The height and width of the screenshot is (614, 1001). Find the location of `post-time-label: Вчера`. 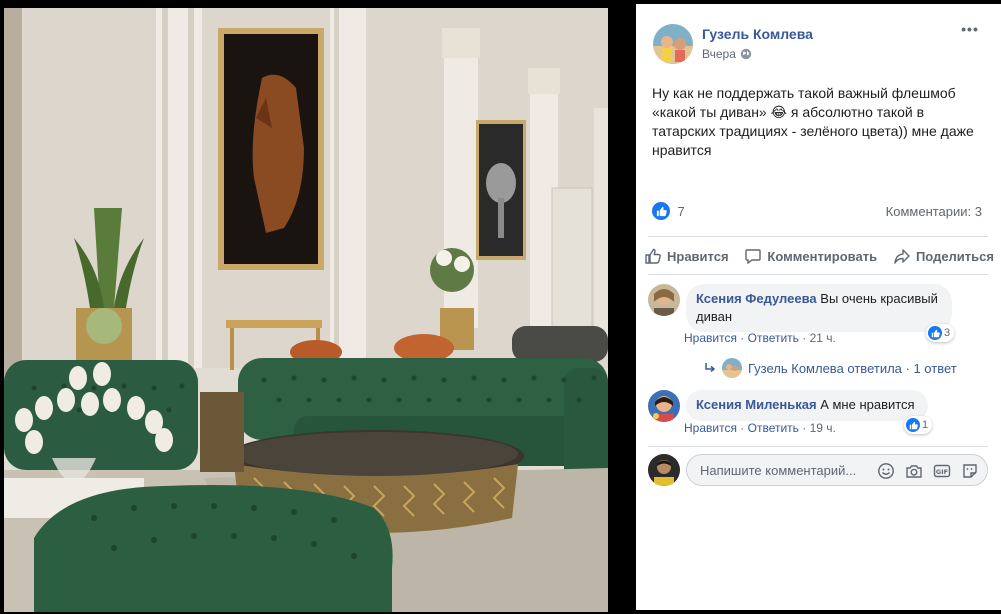

post-time-label: Вчера is located at coordinates (719, 54).